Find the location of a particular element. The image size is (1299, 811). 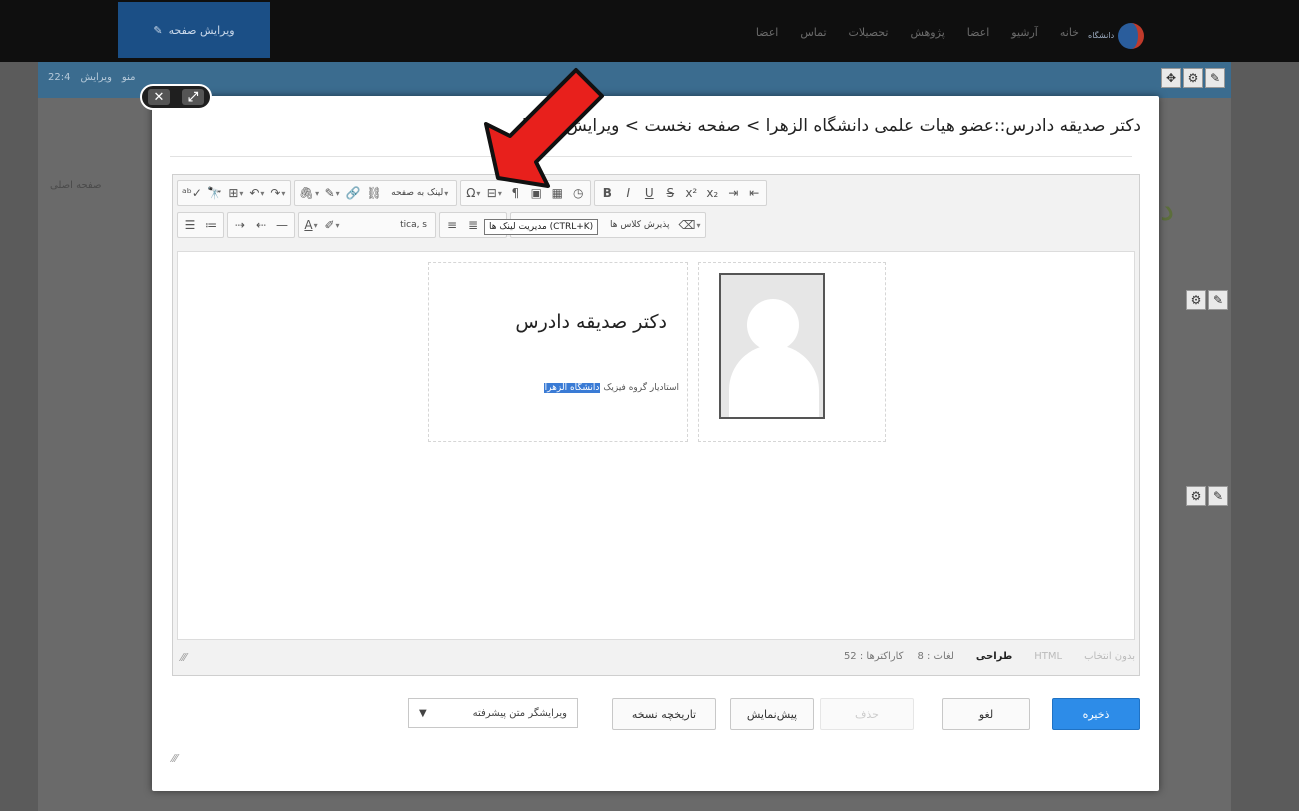

nav-item: خانه is located at coordinates (1069, 32).